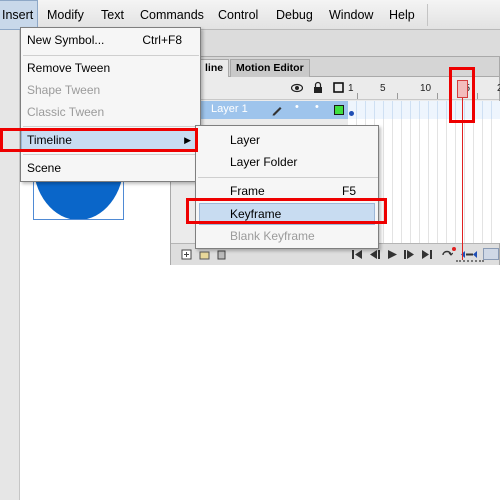  Describe the element at coordinates (454, 249) in the screenshot. I see `playhead-marker` at that location.